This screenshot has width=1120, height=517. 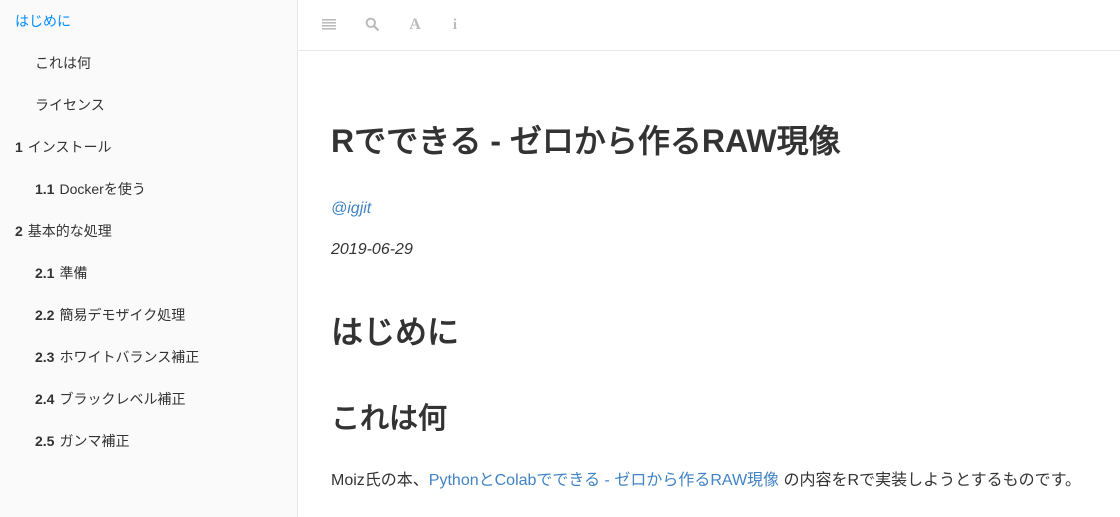 I want to click on sidebar-item-label: ガンマ補正, so click(x=94, y=441).